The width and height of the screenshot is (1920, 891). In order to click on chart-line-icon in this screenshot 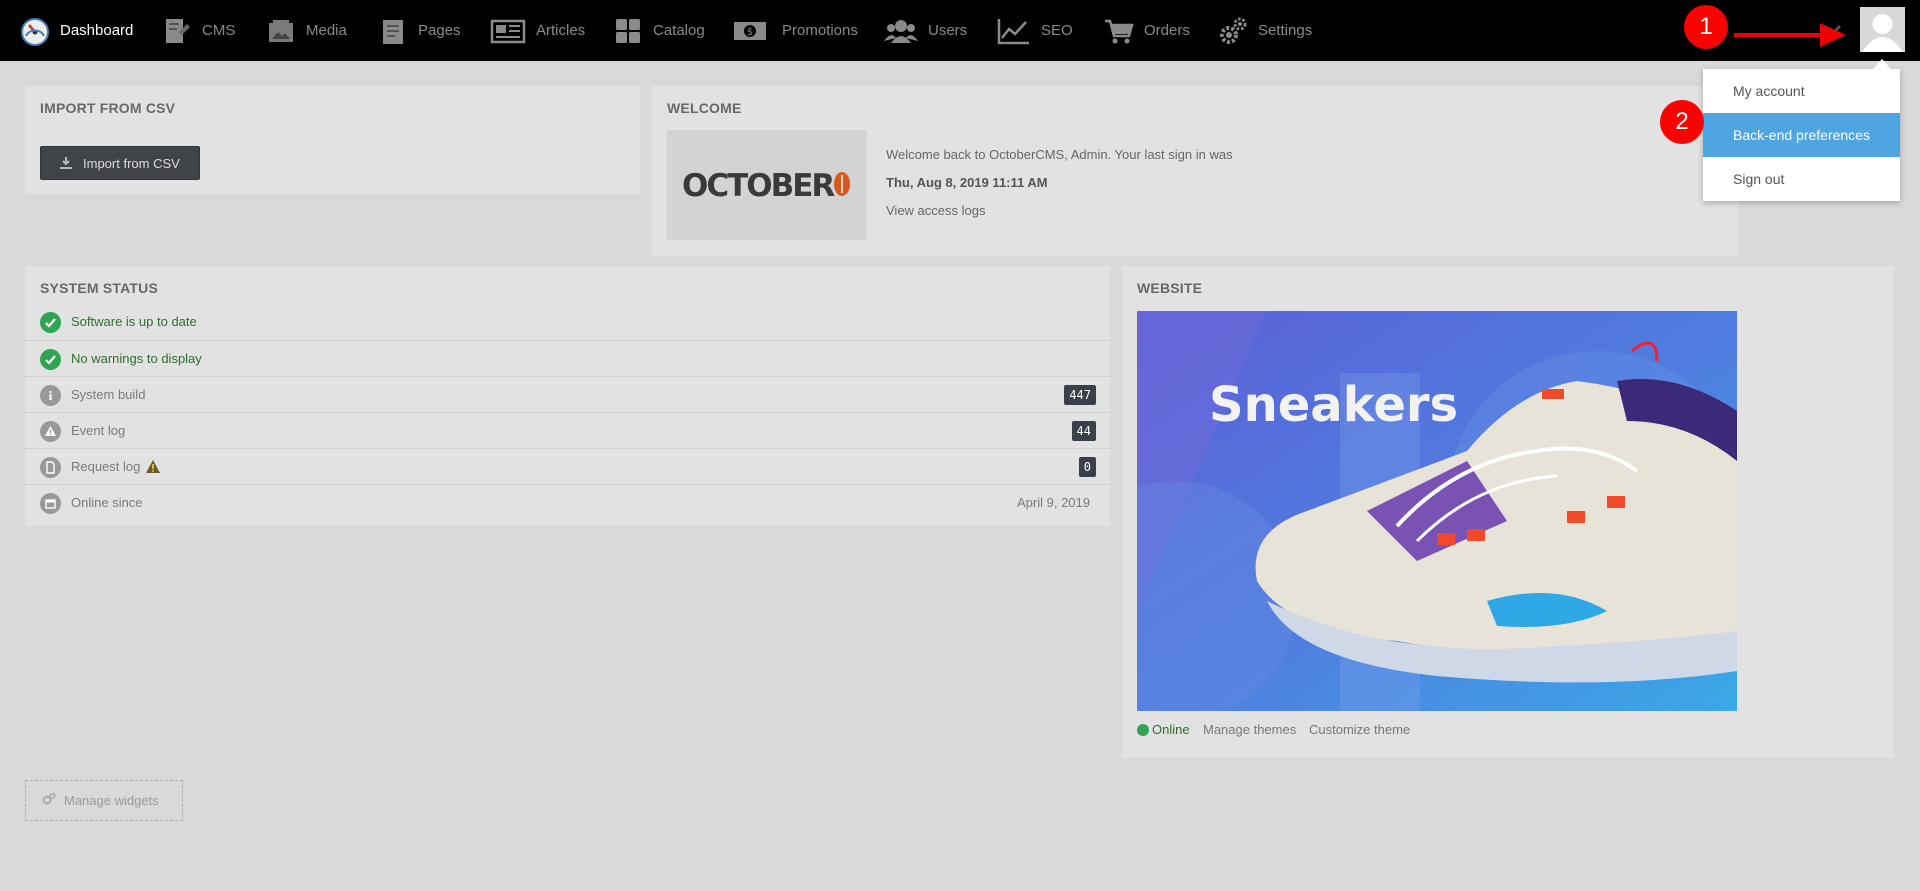, I will do `click(1014, 31)`.